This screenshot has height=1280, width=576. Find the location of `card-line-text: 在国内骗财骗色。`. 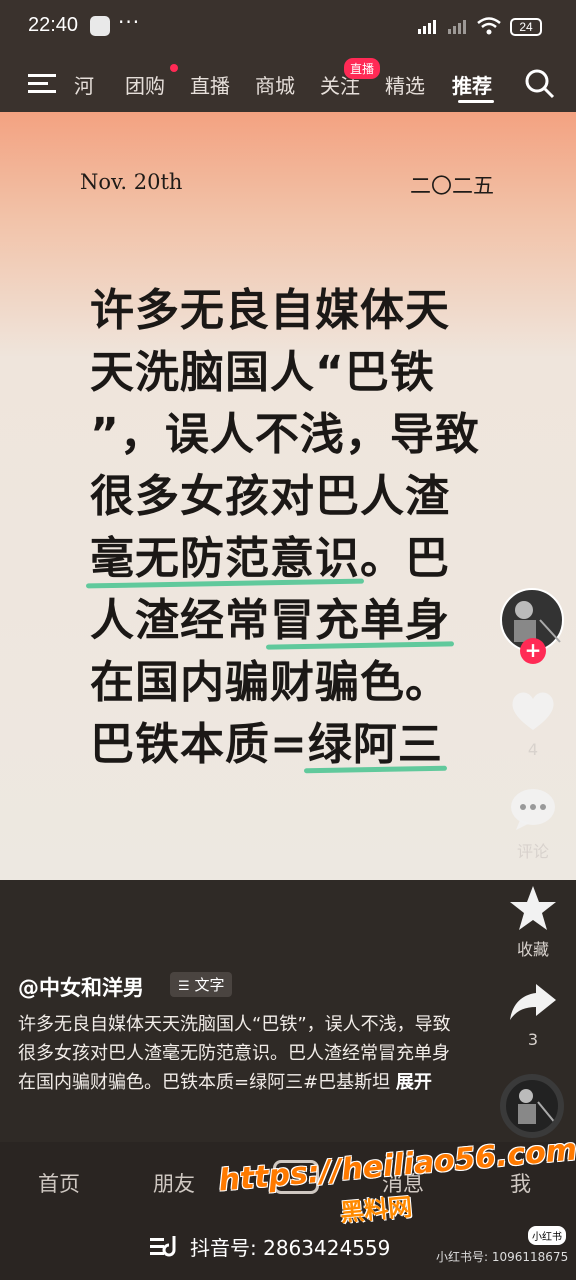

card-line-text: 在国内骗财骗色。 is located at coordinates (270, 682).